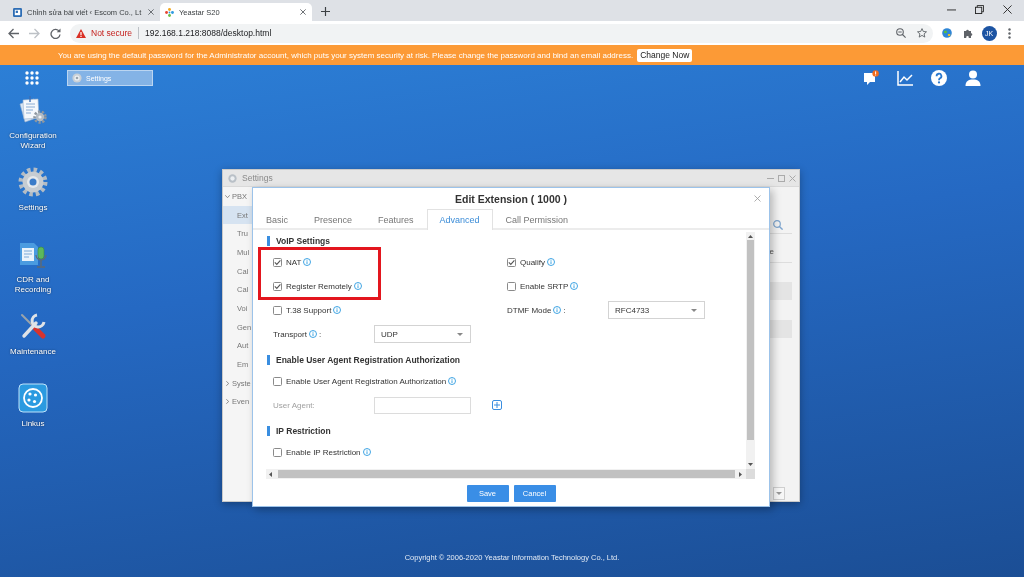 The width and height of the screenshot is (1024, 577). I want to click on arrow-down-icon, so click(750, 464).